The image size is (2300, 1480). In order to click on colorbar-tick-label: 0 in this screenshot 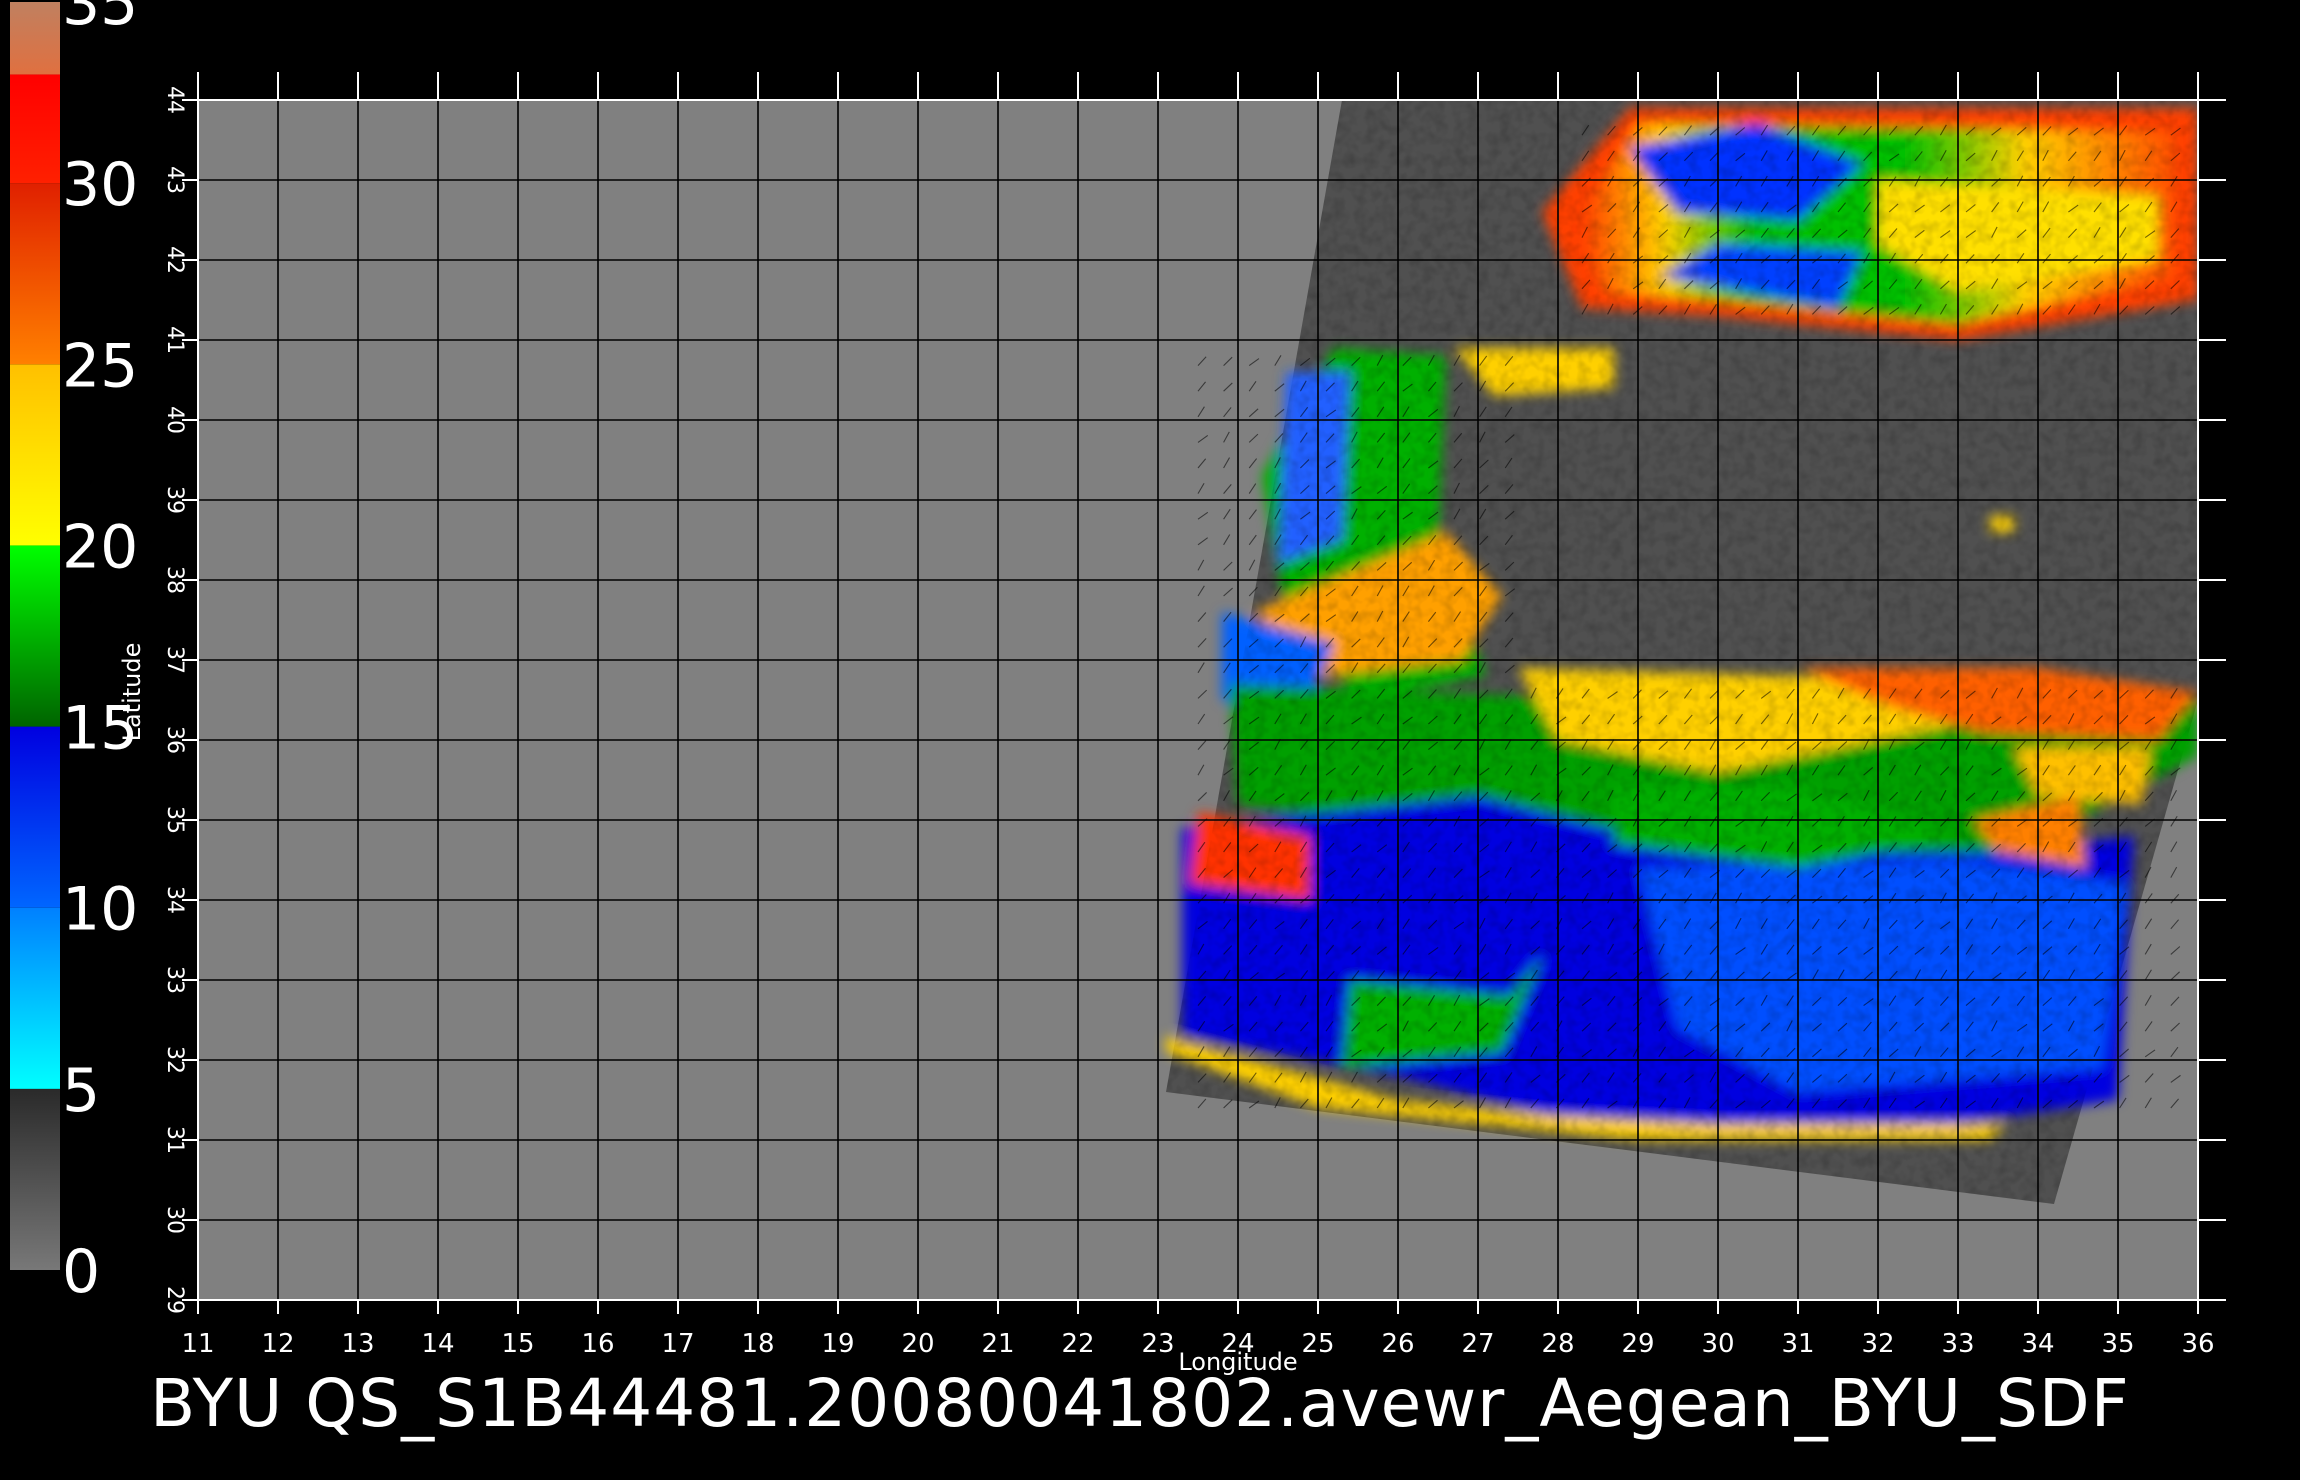, I will do `click(81, 1272)`.